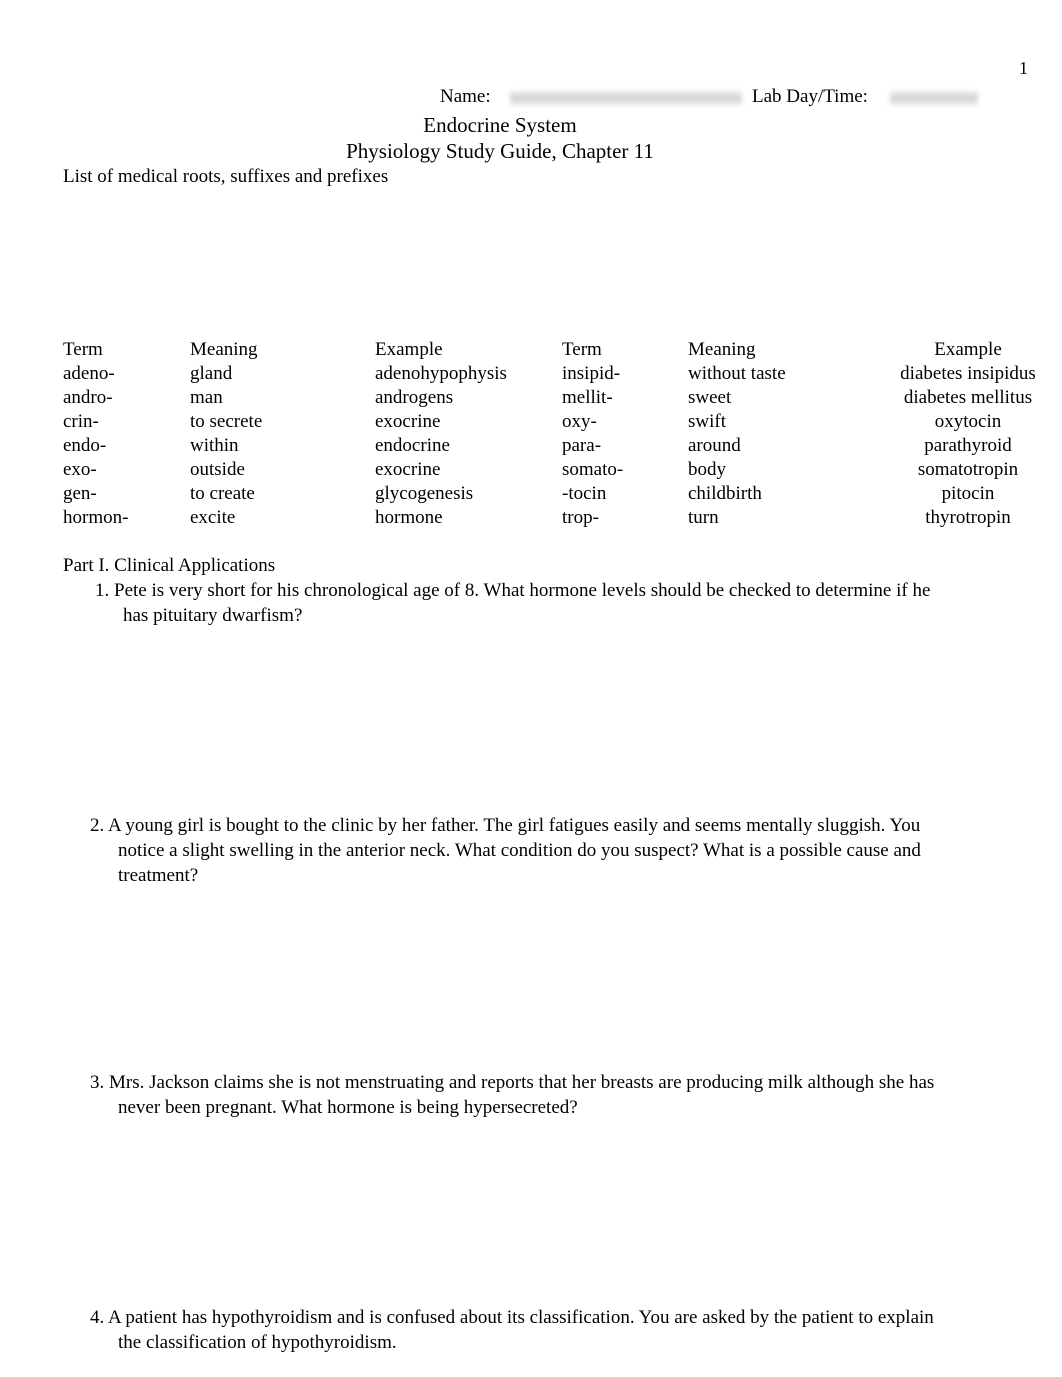 The width and height of the screenshot is (1062, 1377). I want to click on table-row: hormon- excite hormone, so click(312, 518).